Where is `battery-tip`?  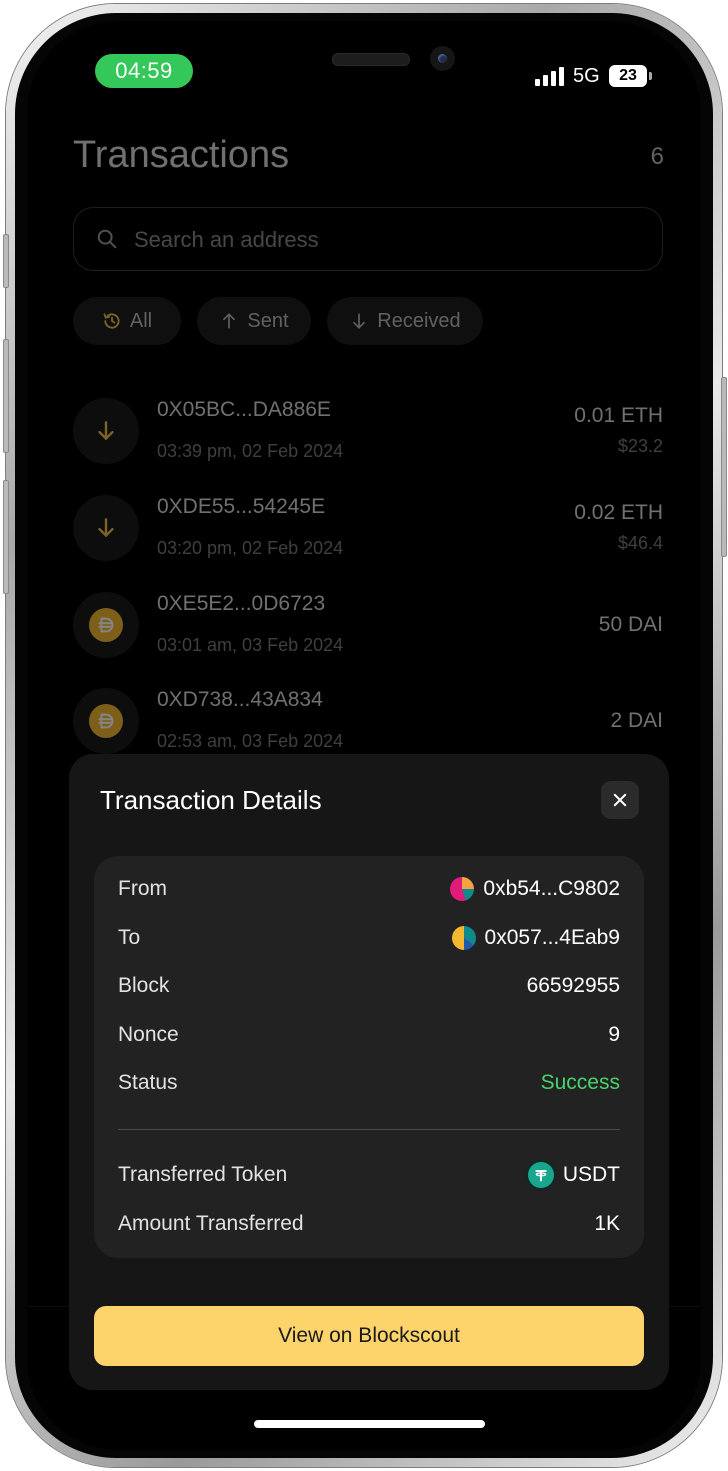 battery-tip is located at coordinates (650, 76).